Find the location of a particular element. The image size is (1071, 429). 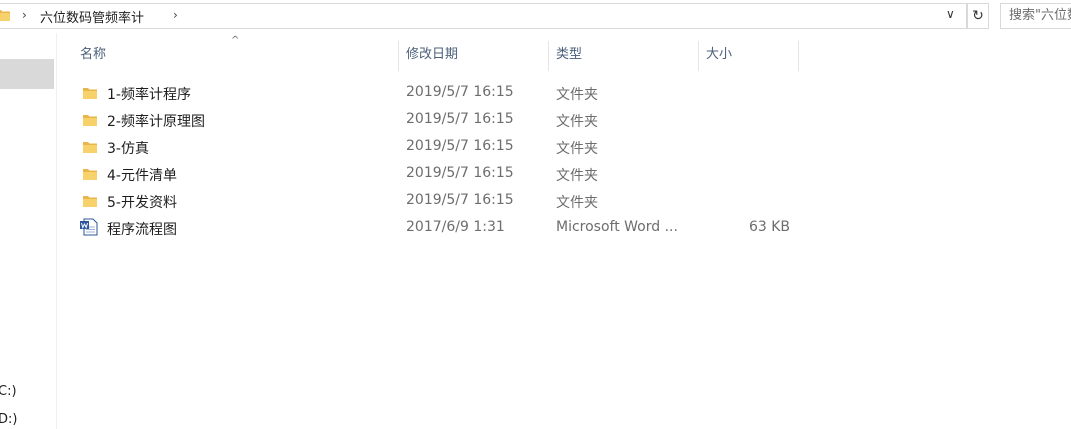

file-row: 4-元件清单 2019/5/7 16:15 文件夹 is located at coordinates (434, 174).